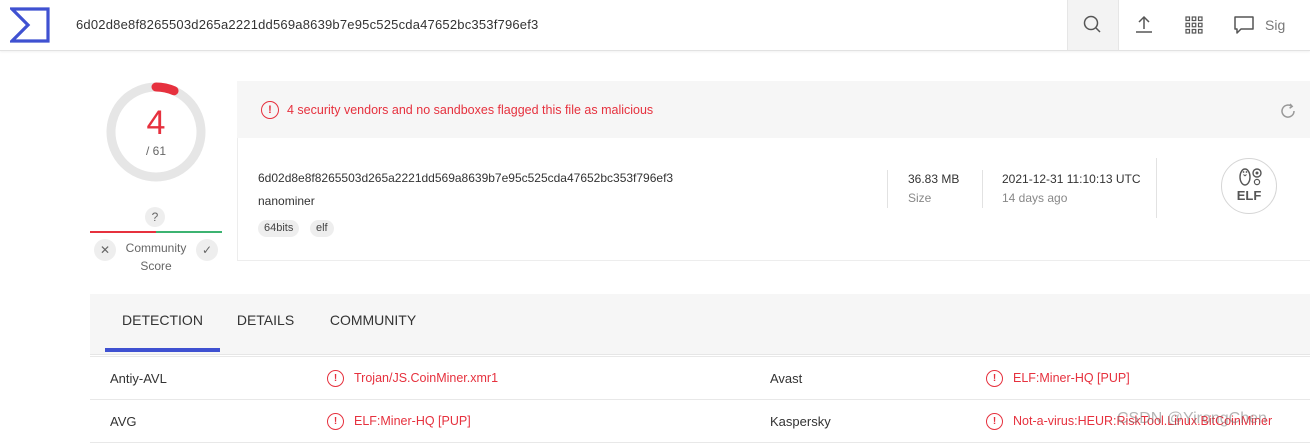  What do you see at coordinates (1035, 198) in the screenshot?
I see `analysis-date-relative: 14 days ago` at bounding box center [1035, 198].